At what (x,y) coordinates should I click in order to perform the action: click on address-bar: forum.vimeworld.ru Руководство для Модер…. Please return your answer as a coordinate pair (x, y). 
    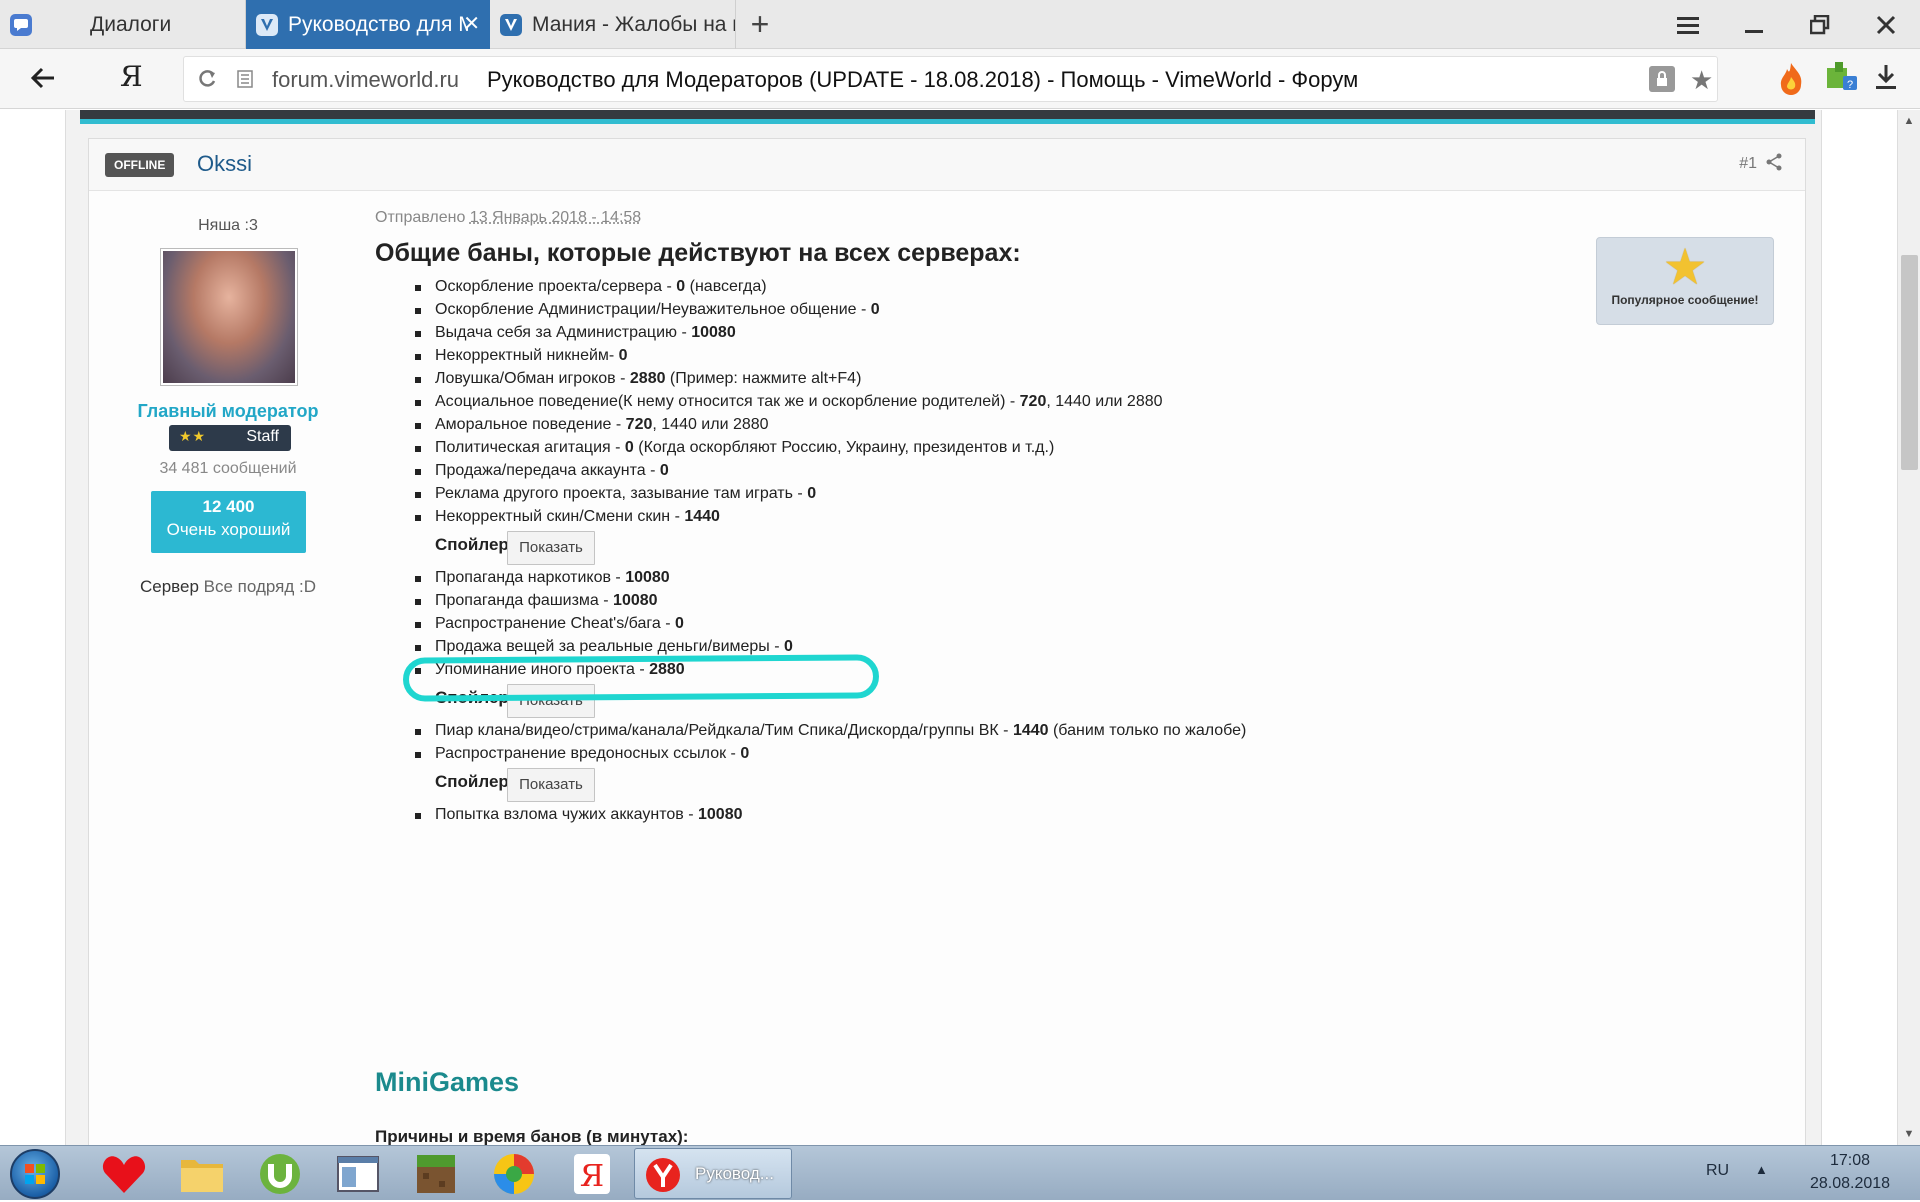
    Looking at the image, I should click on (950, 79).